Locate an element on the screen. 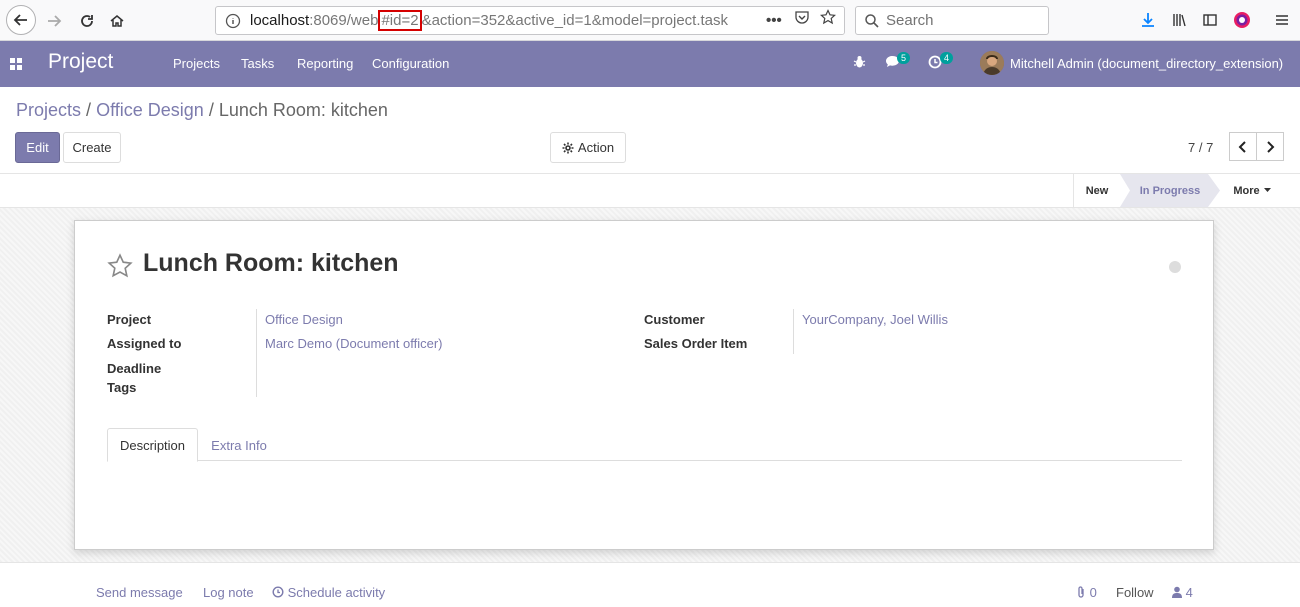  label-customer: Customer is located at coordinates (674, 319).